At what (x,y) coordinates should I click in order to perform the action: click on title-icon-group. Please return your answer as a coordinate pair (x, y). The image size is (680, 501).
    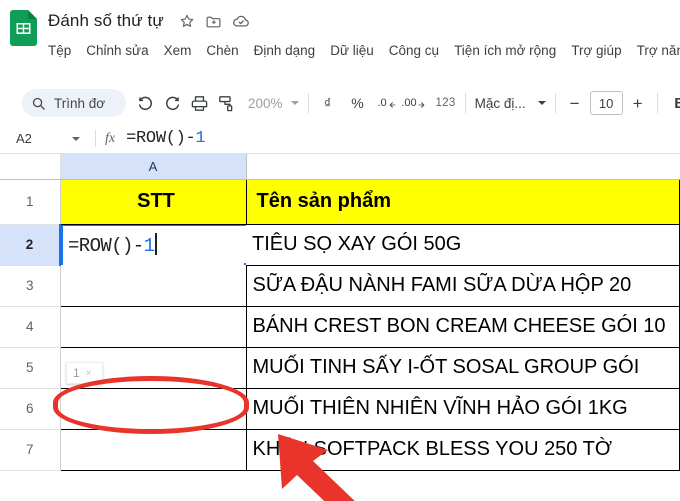
    Looking at the image, I should click on (214, 21).